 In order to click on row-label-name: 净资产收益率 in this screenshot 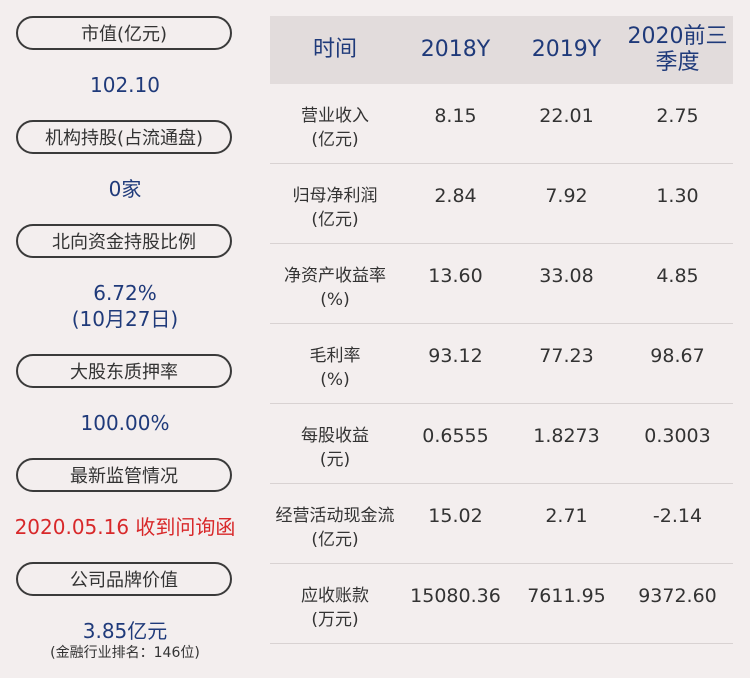, I will do `click(335, 276)`.